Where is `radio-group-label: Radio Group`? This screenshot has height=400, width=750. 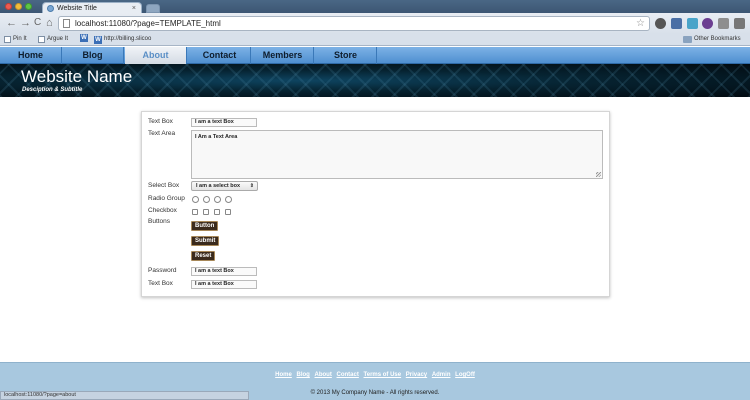 radio-group-label: Radio Group is located at coordinates (166, 198).